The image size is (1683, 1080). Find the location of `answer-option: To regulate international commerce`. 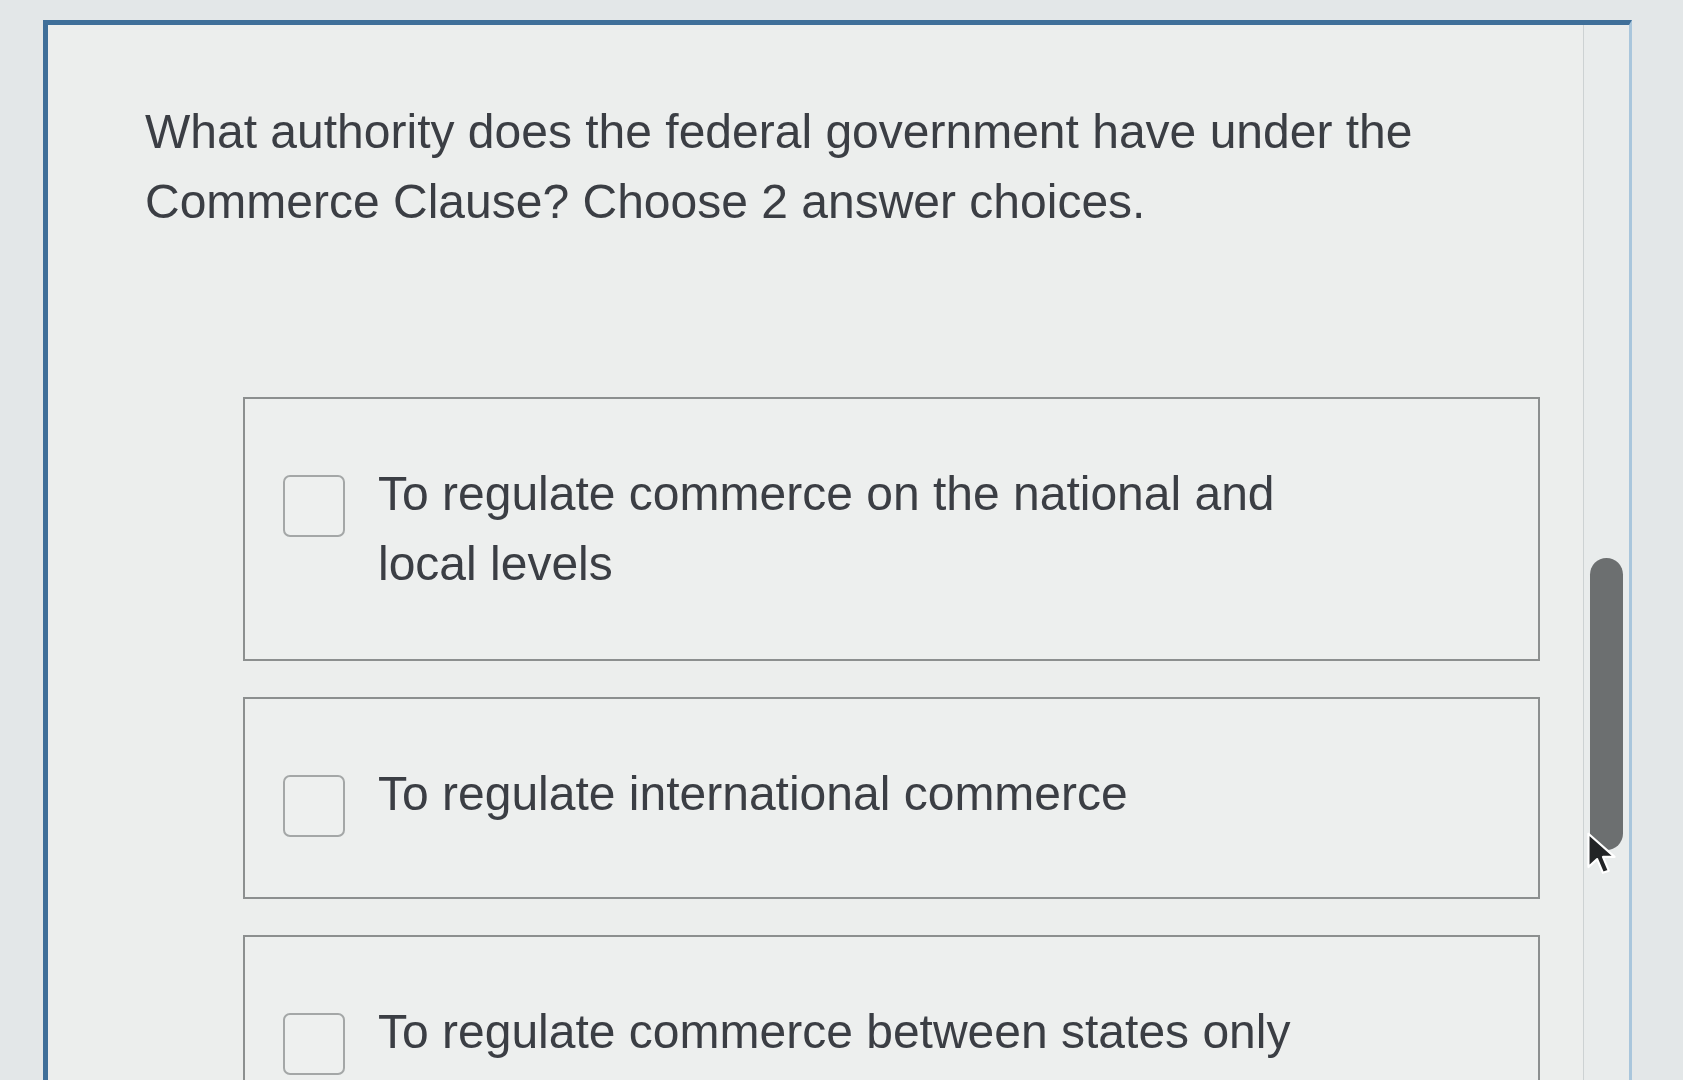

answer-option: To regulate international commerce is located at coordinates (891, 798).